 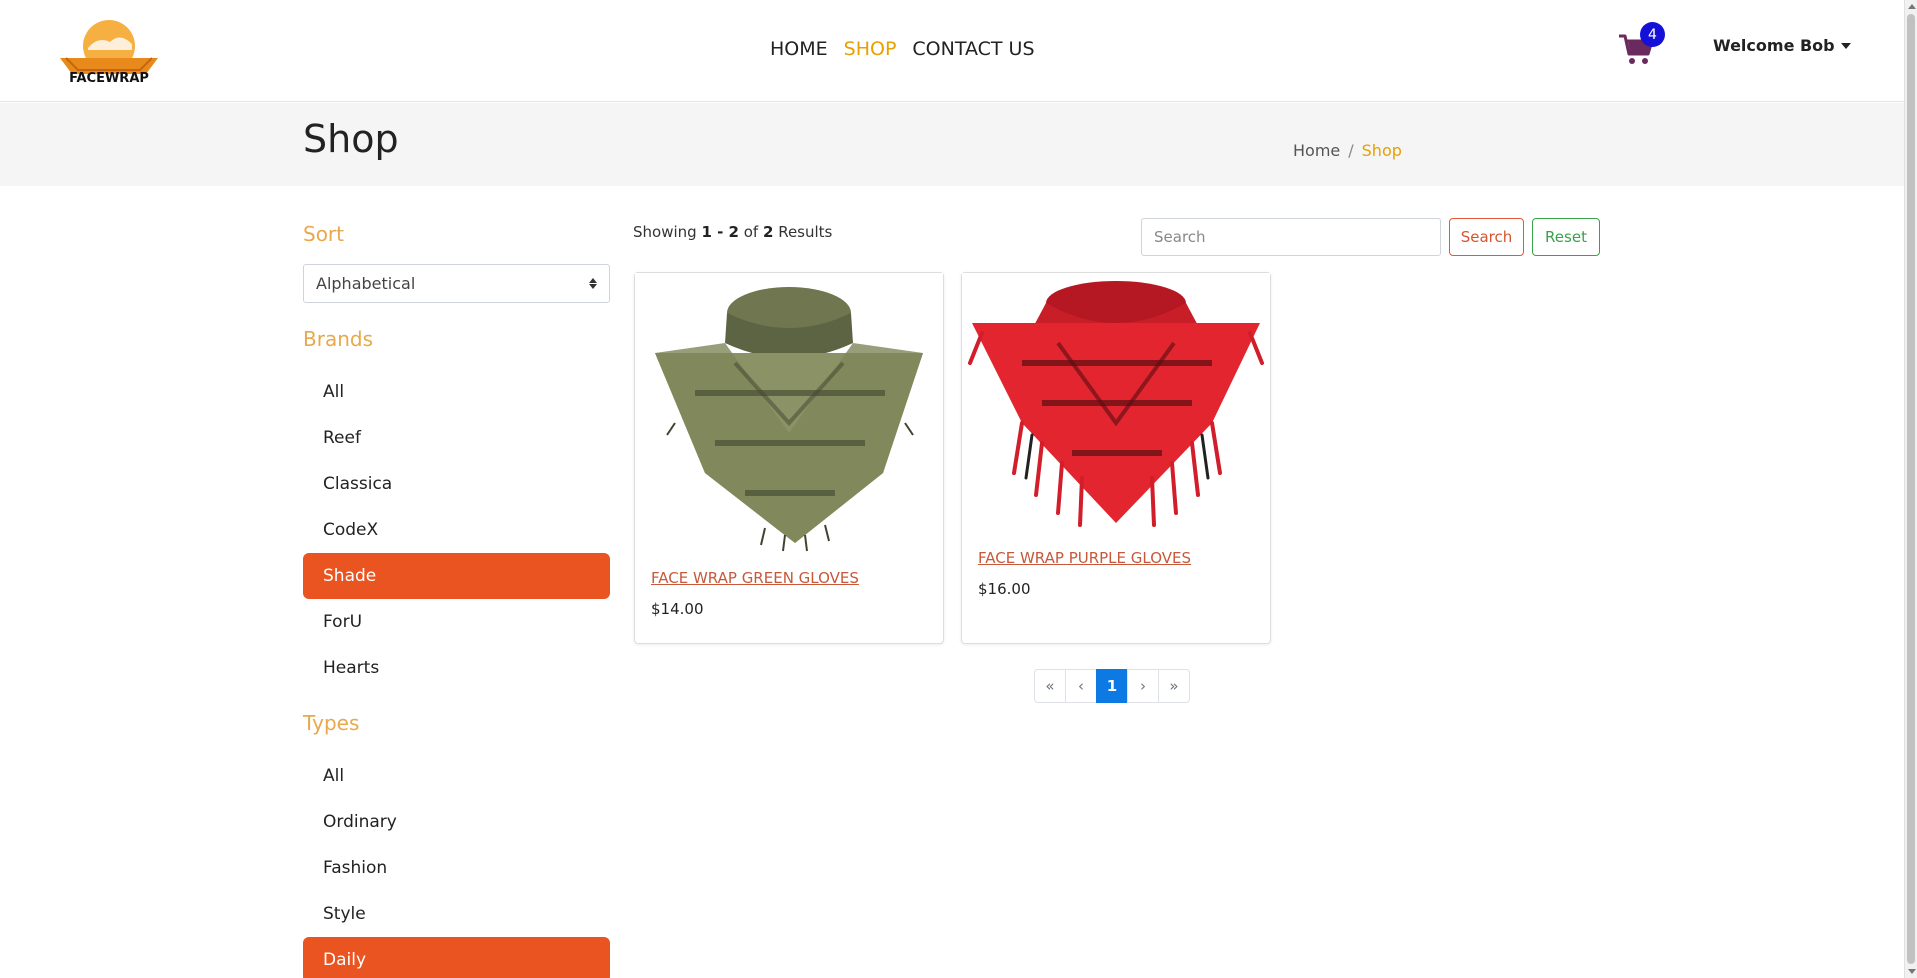 What do you see at coordinates (1486, 237) in the screenshot?
I see `search-button: Search` at bounding box center [1486, 237].